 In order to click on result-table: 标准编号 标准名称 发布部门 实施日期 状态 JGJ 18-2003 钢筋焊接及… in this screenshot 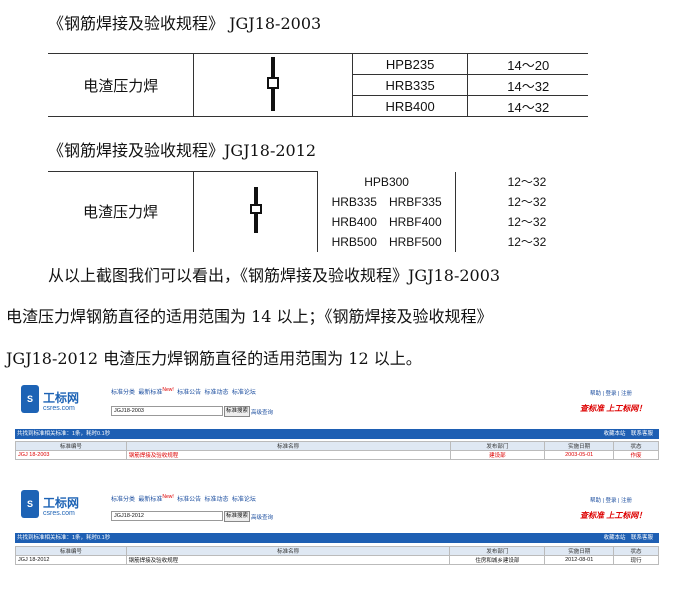, I will do `click(337, 450)`.